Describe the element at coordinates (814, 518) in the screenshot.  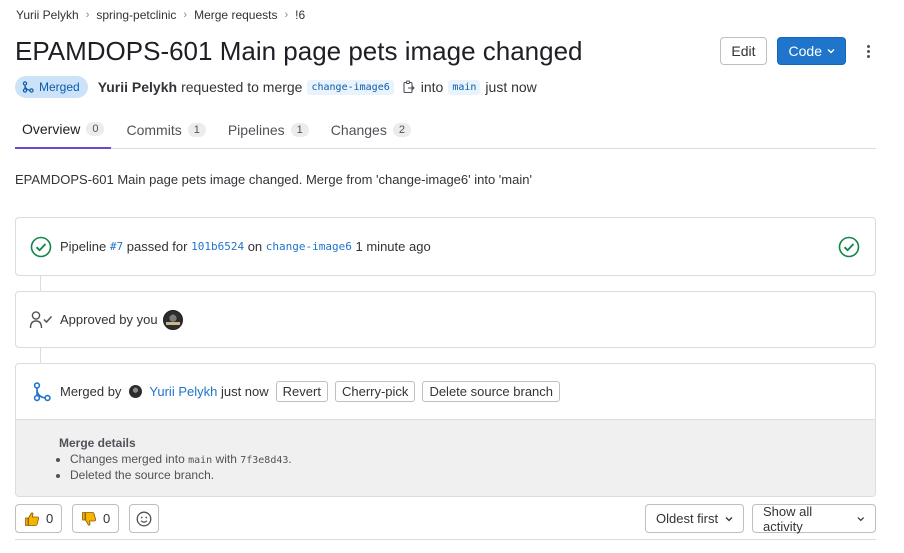
I see `activity-filter-dropdown: Show all activity` at that location.